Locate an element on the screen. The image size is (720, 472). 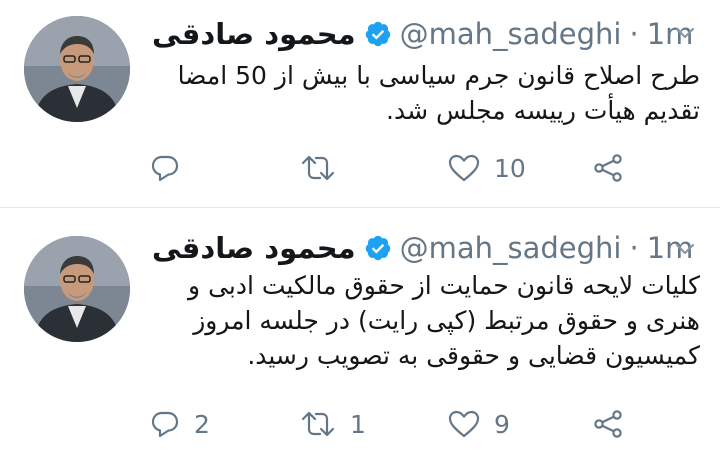
like-button: 10 is located at coordinates (487, 168).